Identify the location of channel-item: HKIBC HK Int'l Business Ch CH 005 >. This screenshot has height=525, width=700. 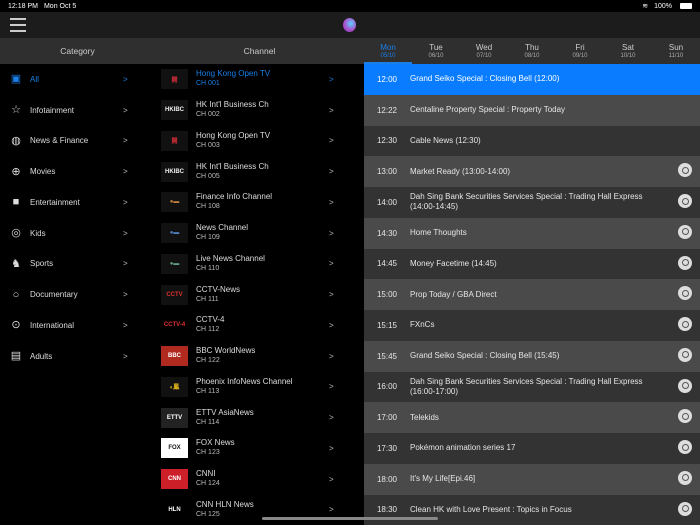
(259, 171).